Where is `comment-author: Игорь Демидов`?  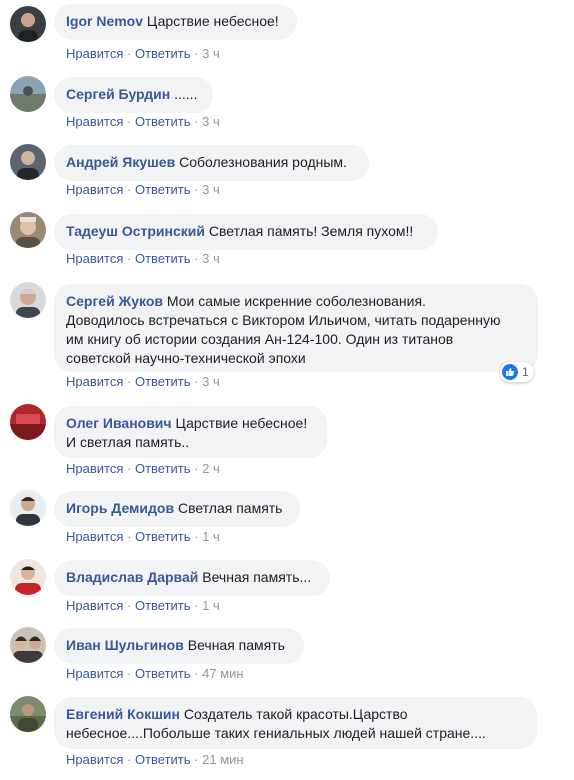 comment-author: Игорь Демидов is located at coordinates (120, 508).